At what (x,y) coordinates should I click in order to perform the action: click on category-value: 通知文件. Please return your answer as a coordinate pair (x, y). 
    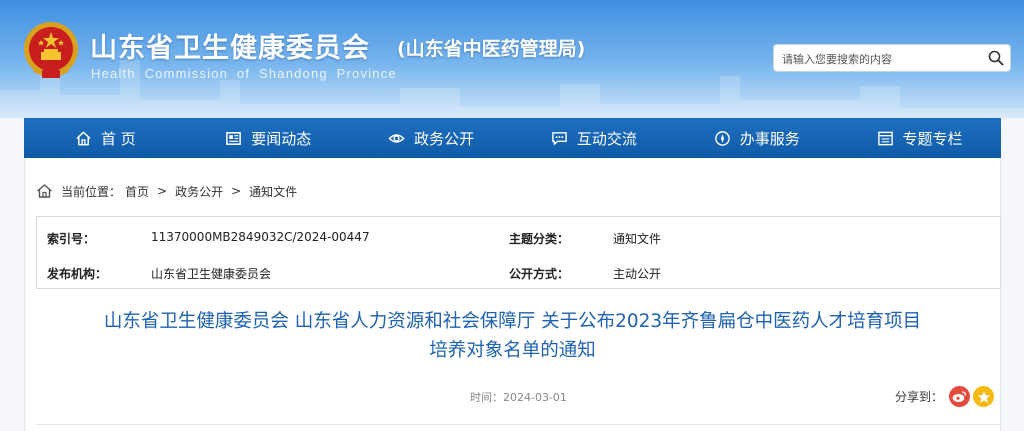
    Looking at the image, I should click on (637, 239).